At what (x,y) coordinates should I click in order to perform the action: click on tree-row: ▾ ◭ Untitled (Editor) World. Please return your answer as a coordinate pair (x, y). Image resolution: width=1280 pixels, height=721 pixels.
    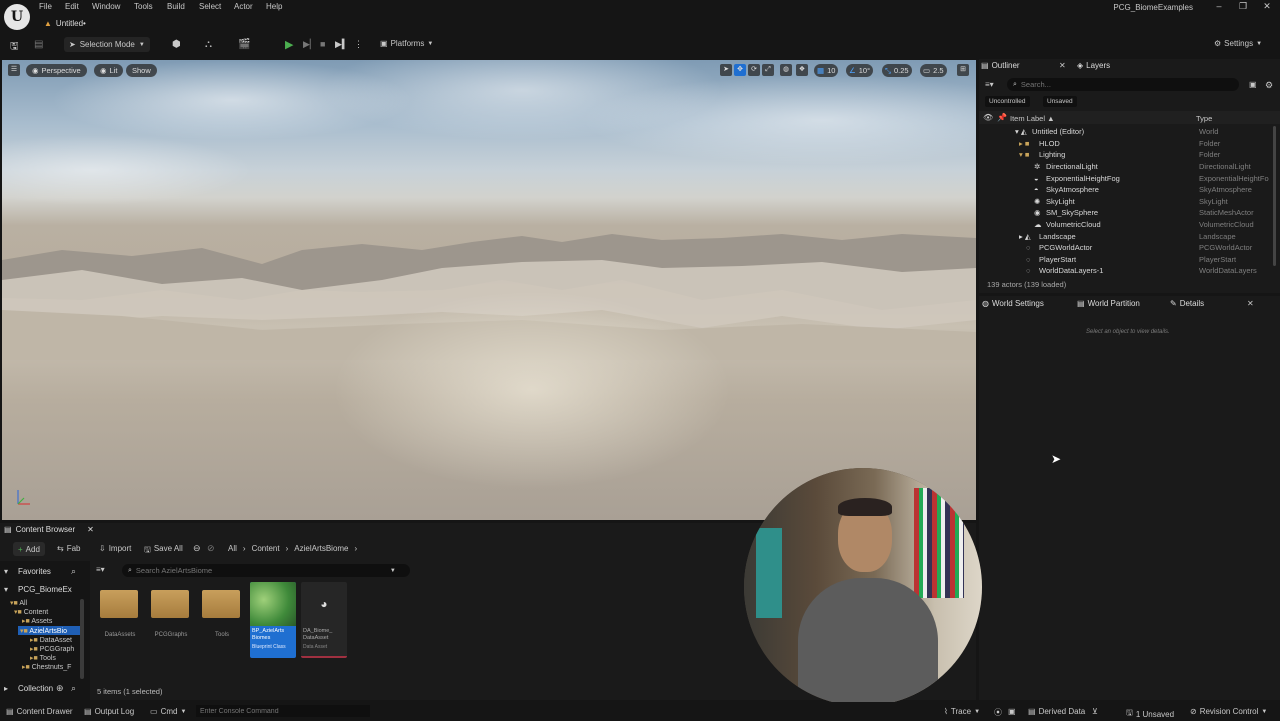
    Looking at the image, I should click on (1129, 132).